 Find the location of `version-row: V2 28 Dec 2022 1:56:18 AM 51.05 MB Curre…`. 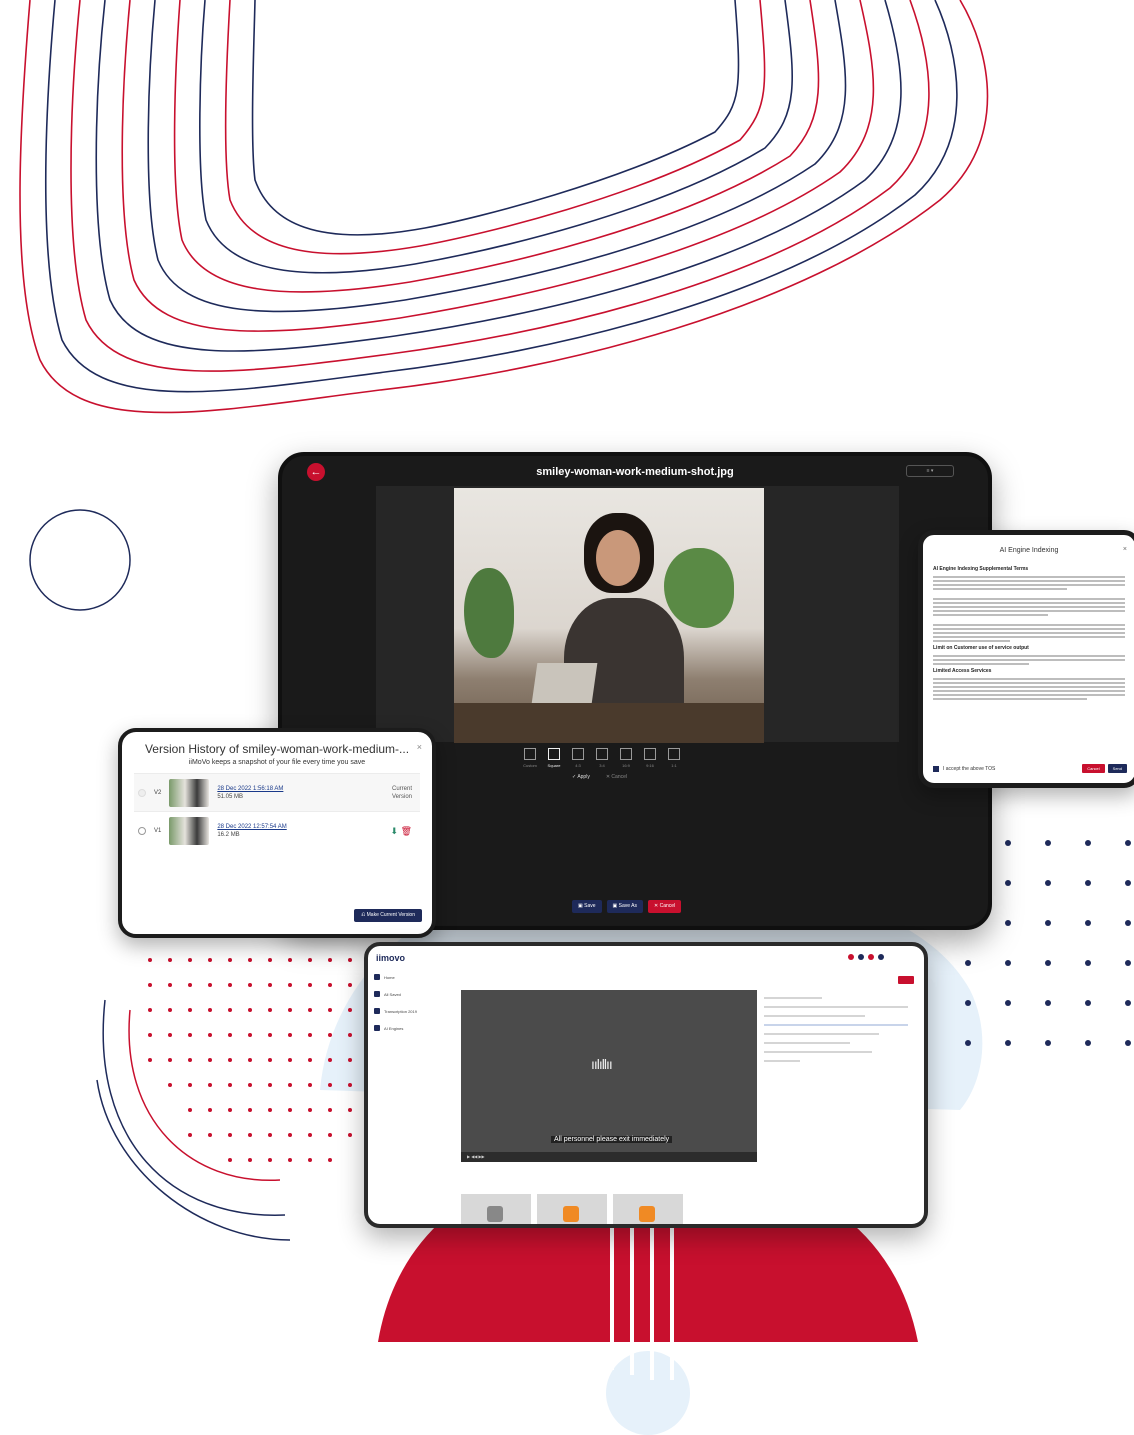

version-row: V2 28 Dec 2022 1:56:18 AM 51.05 MB Curre… is located at coordinates (277, 792).